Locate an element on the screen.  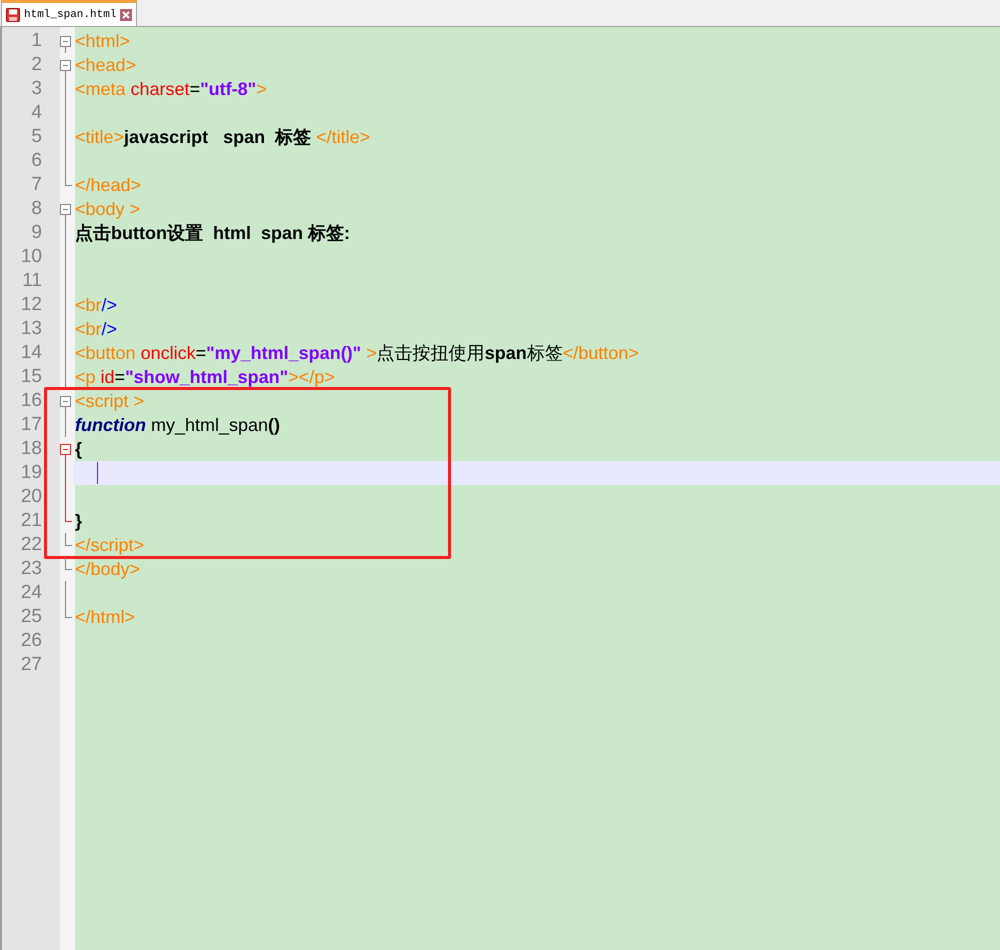
code-line: <meta charset="utf-8"> is located at coordinates (171, 89).